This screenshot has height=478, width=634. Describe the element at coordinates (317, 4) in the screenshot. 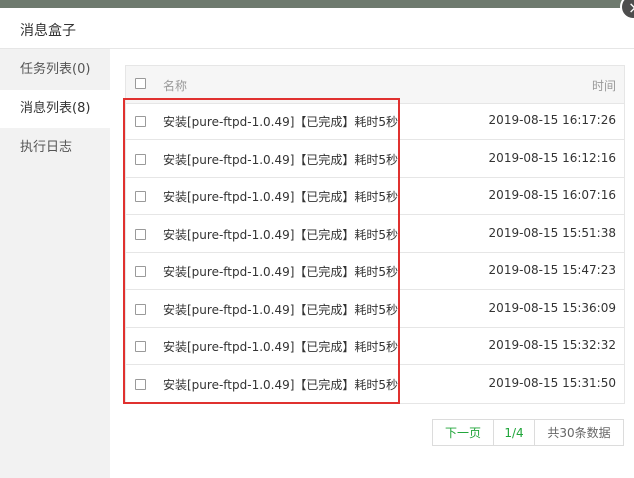

I see `window-top-strip` at that location.